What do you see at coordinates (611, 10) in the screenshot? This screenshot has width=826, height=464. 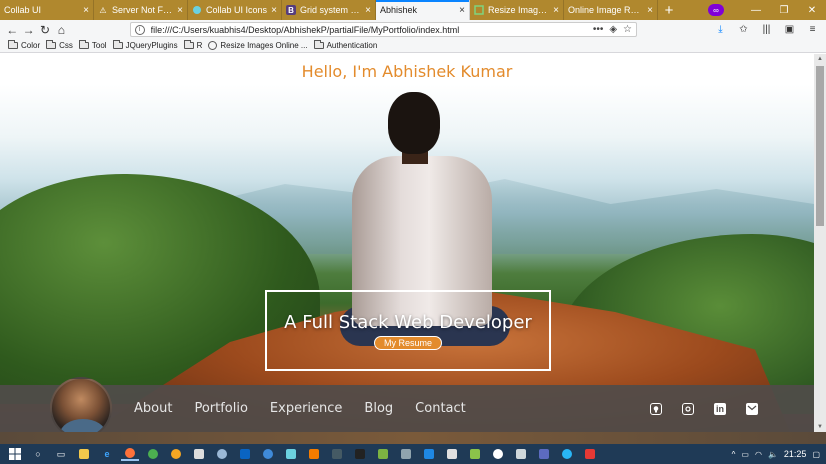 I see `tab-online-image-resize: Online Image Resize ×` at bounding box center [611, 10].